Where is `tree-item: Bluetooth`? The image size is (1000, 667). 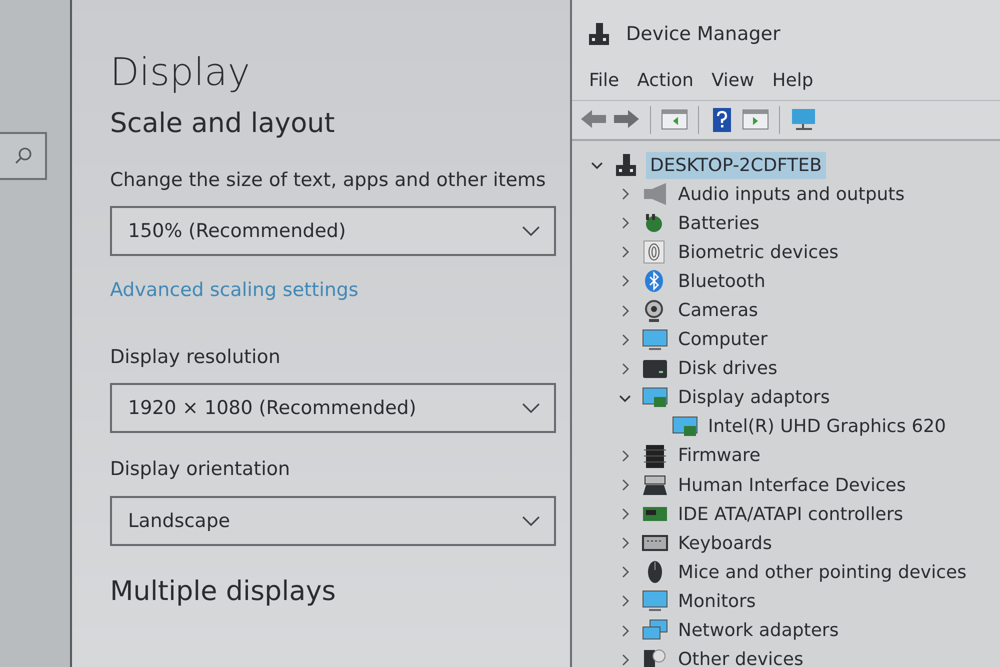
tree-item: Bluetooth is located at coordinates (722, 281).